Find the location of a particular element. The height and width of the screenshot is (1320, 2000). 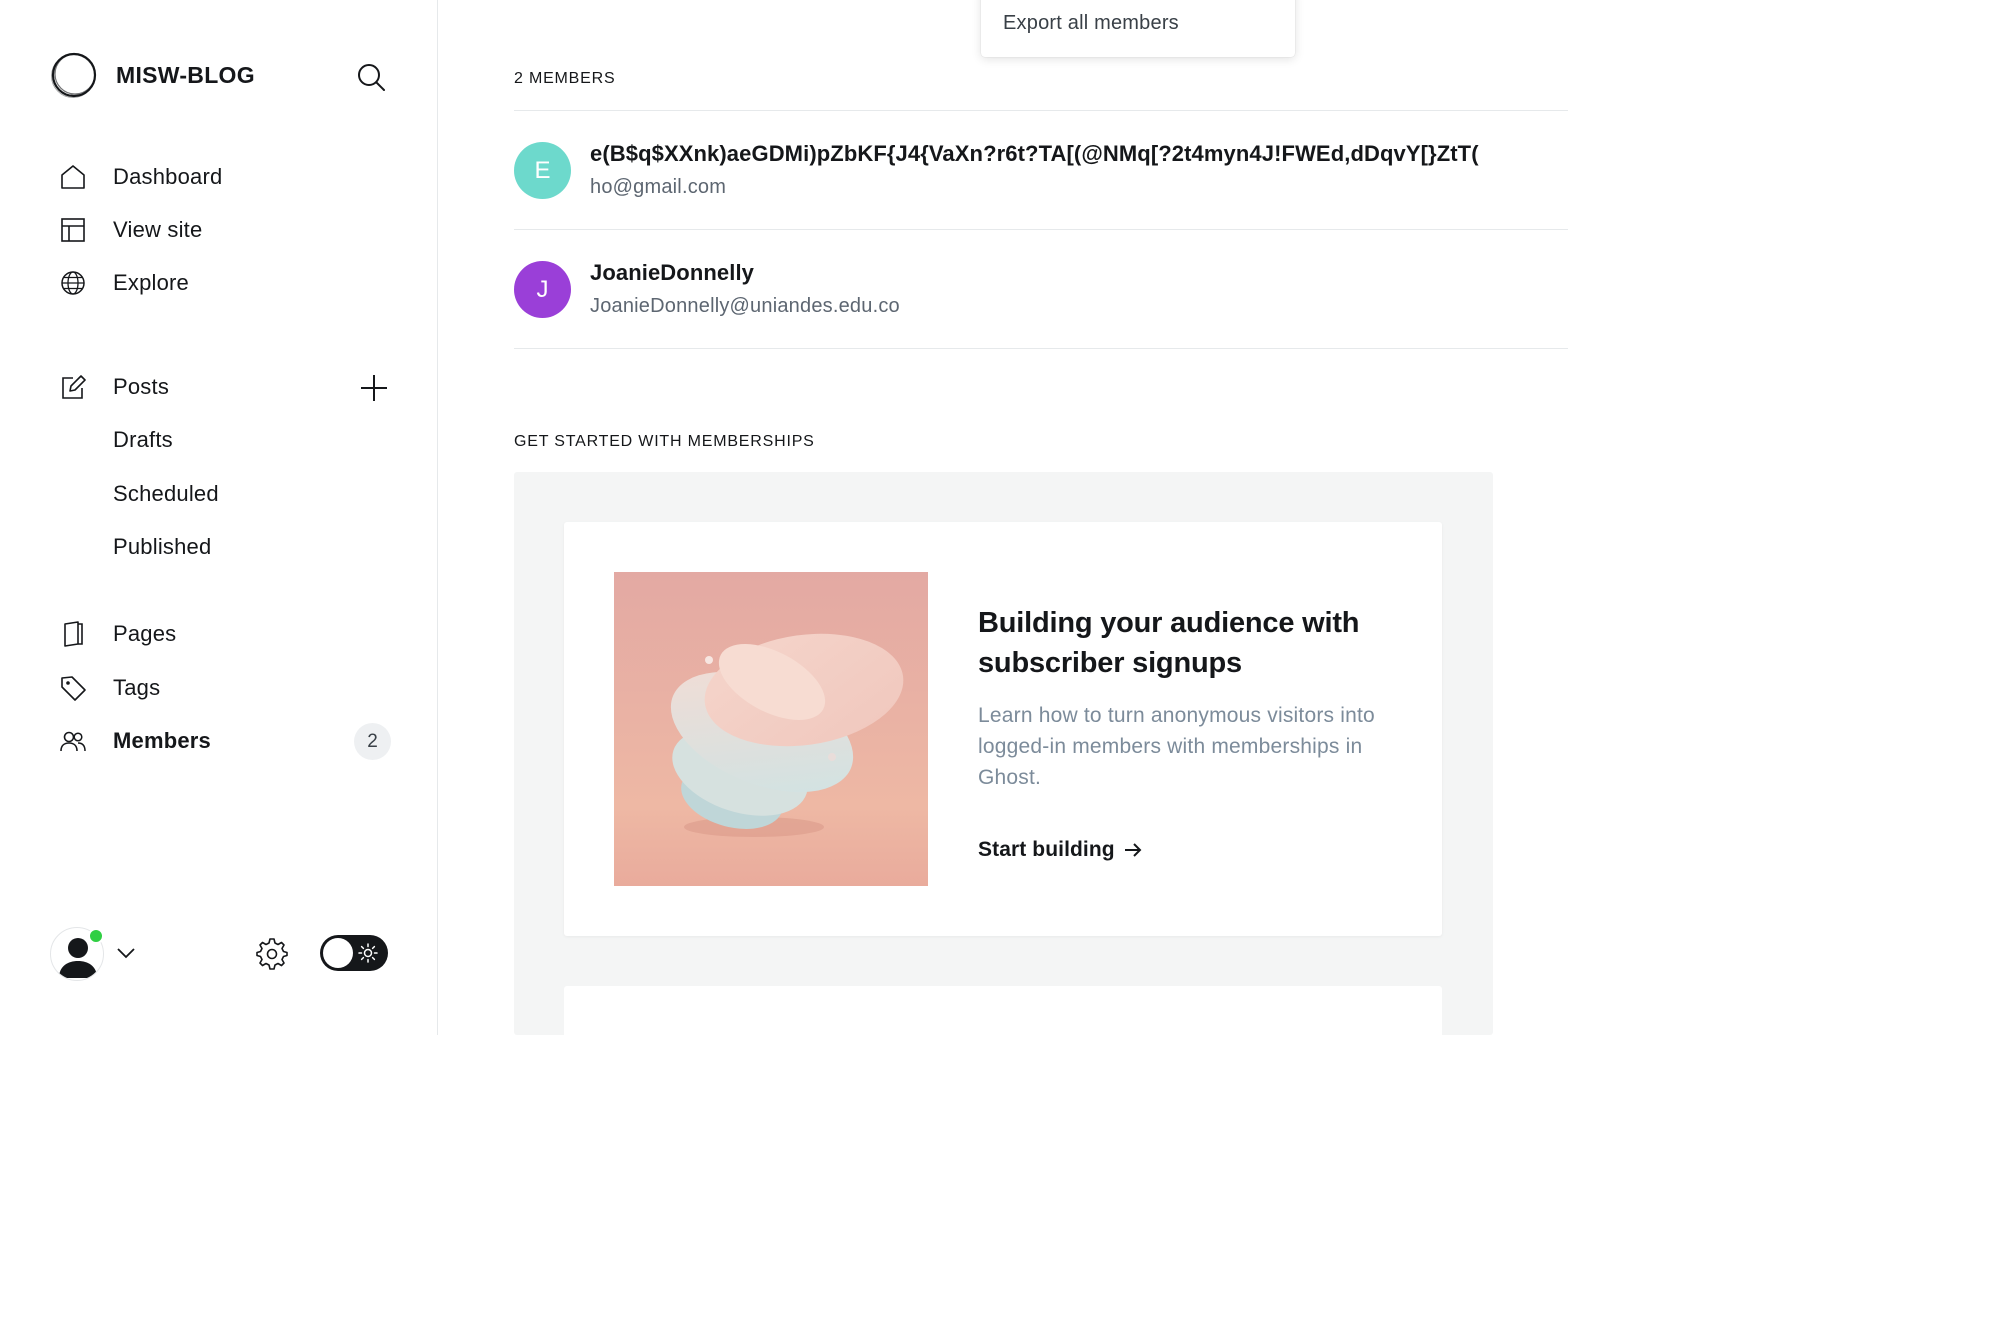

members-actions-dropdown: Export all members is located at coordinates (1138, 28).